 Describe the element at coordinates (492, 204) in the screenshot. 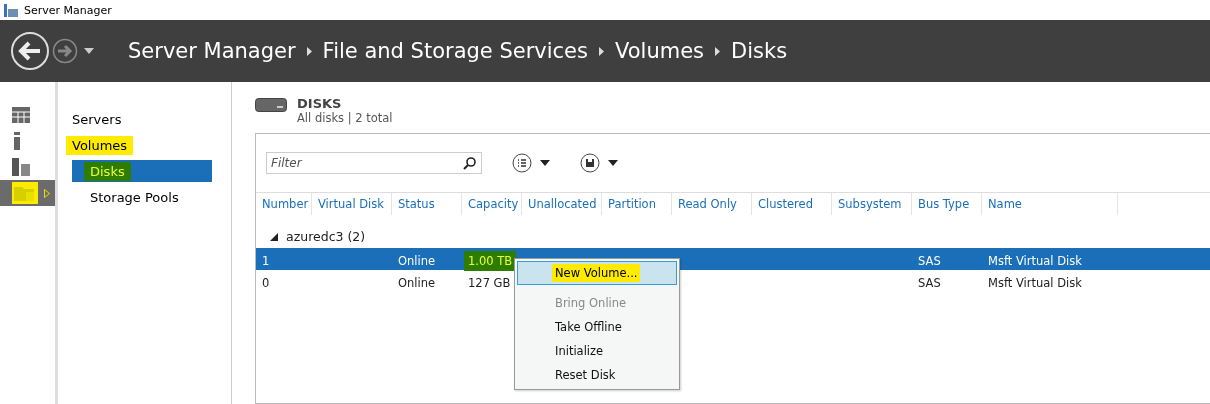

I see `column-header: Capacity` at that location.